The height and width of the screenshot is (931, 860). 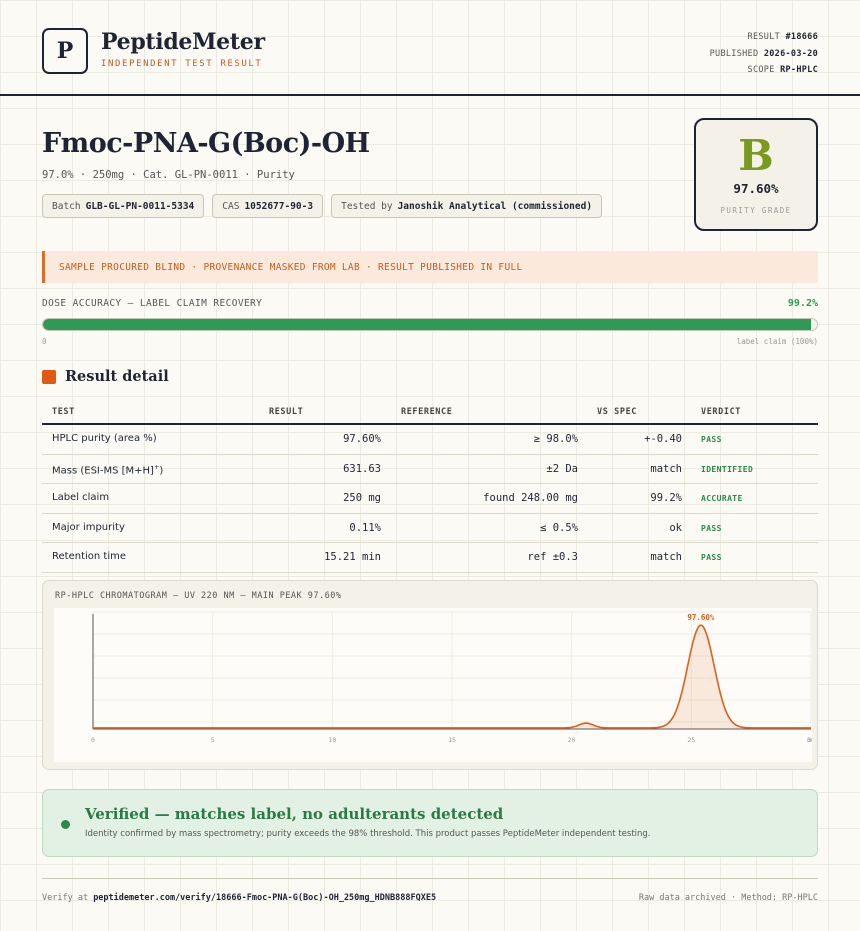 What do you see at coordinates (427, 324) in the screenshot?
I see `dose-accuracy-fill` at bounding box center [427, 324].